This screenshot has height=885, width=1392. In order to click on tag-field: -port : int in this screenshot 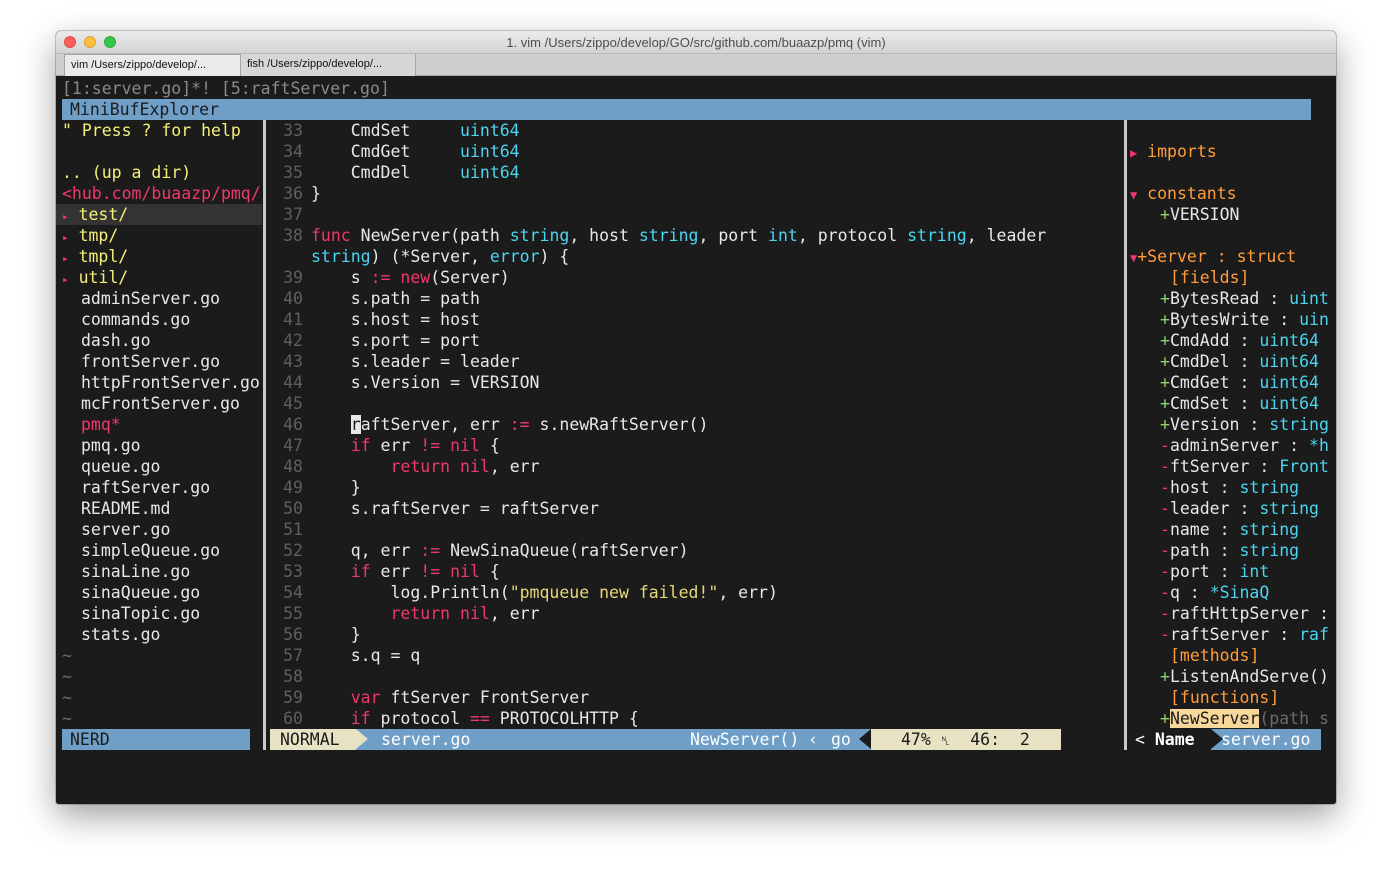, I will do `click(1214, 571)`.